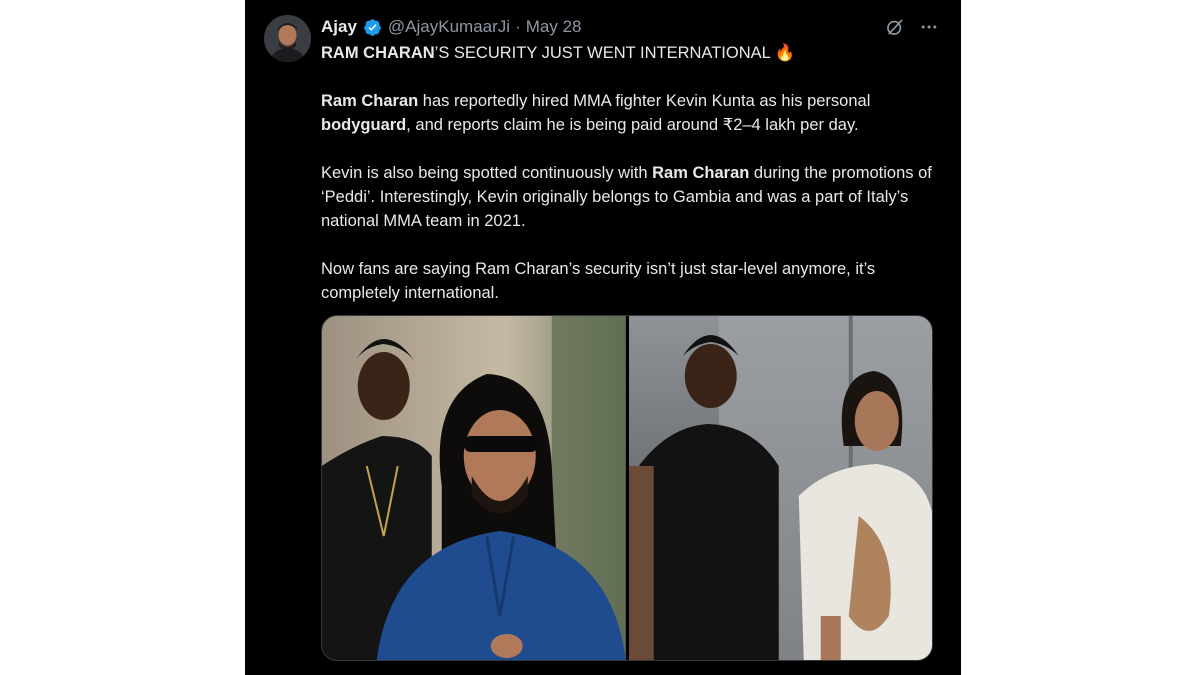  Describe the element at coordinates (912, 27) in the screenshot. I see `tweet-actions` at that location.